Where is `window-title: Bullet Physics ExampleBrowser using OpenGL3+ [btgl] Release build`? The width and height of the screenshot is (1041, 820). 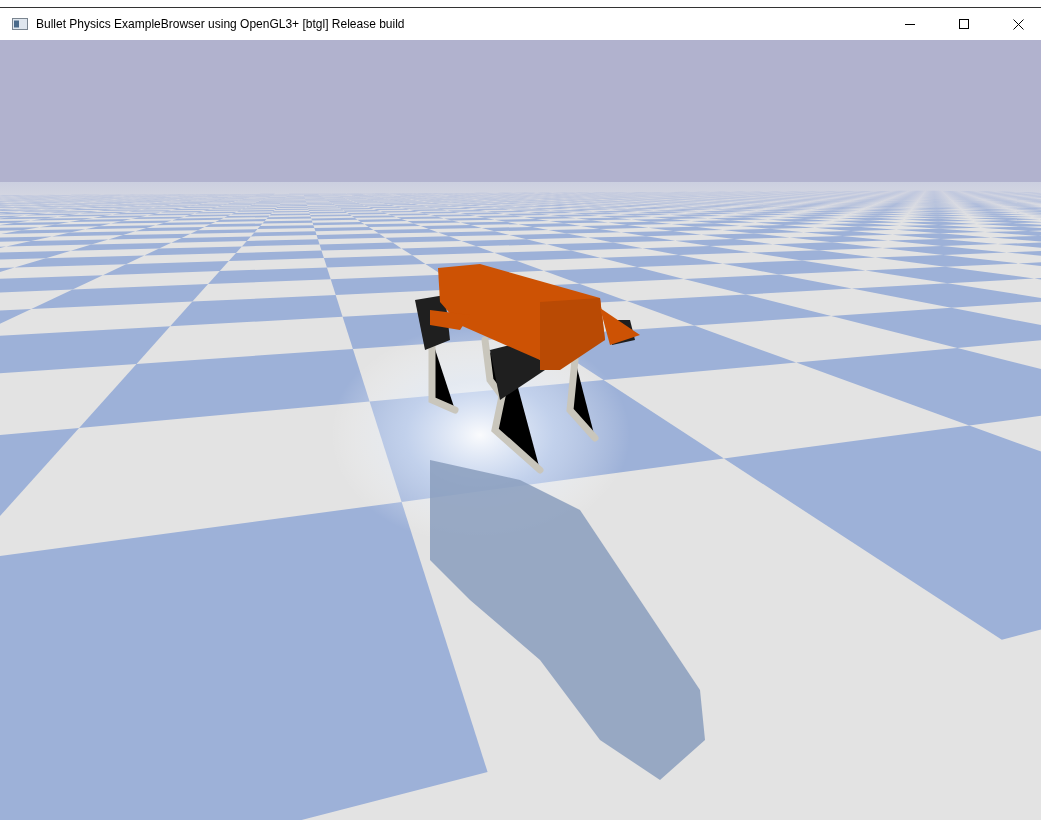 window-title: Bullet Physics ExampleBrowser using OpenGL3+ [btgl] Release build is located at coordinates (221, 24).